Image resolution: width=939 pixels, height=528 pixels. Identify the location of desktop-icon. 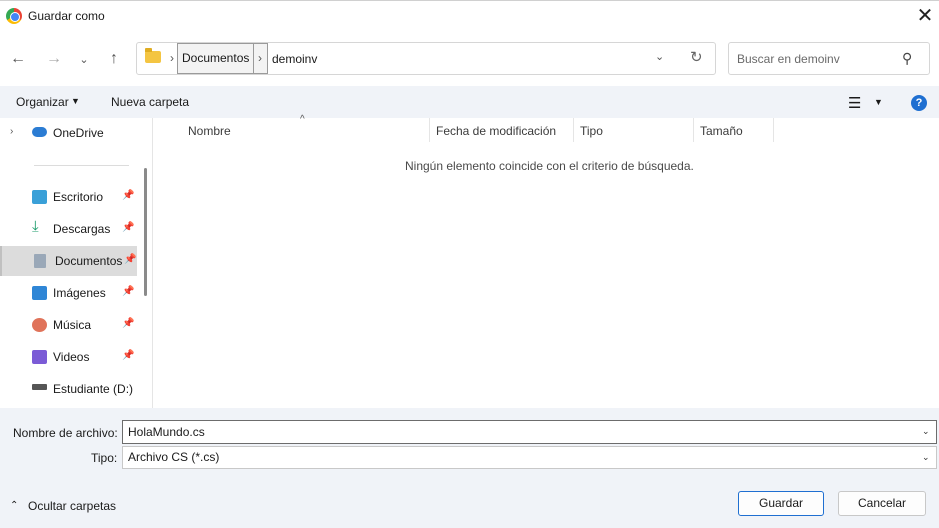
(39, 197).